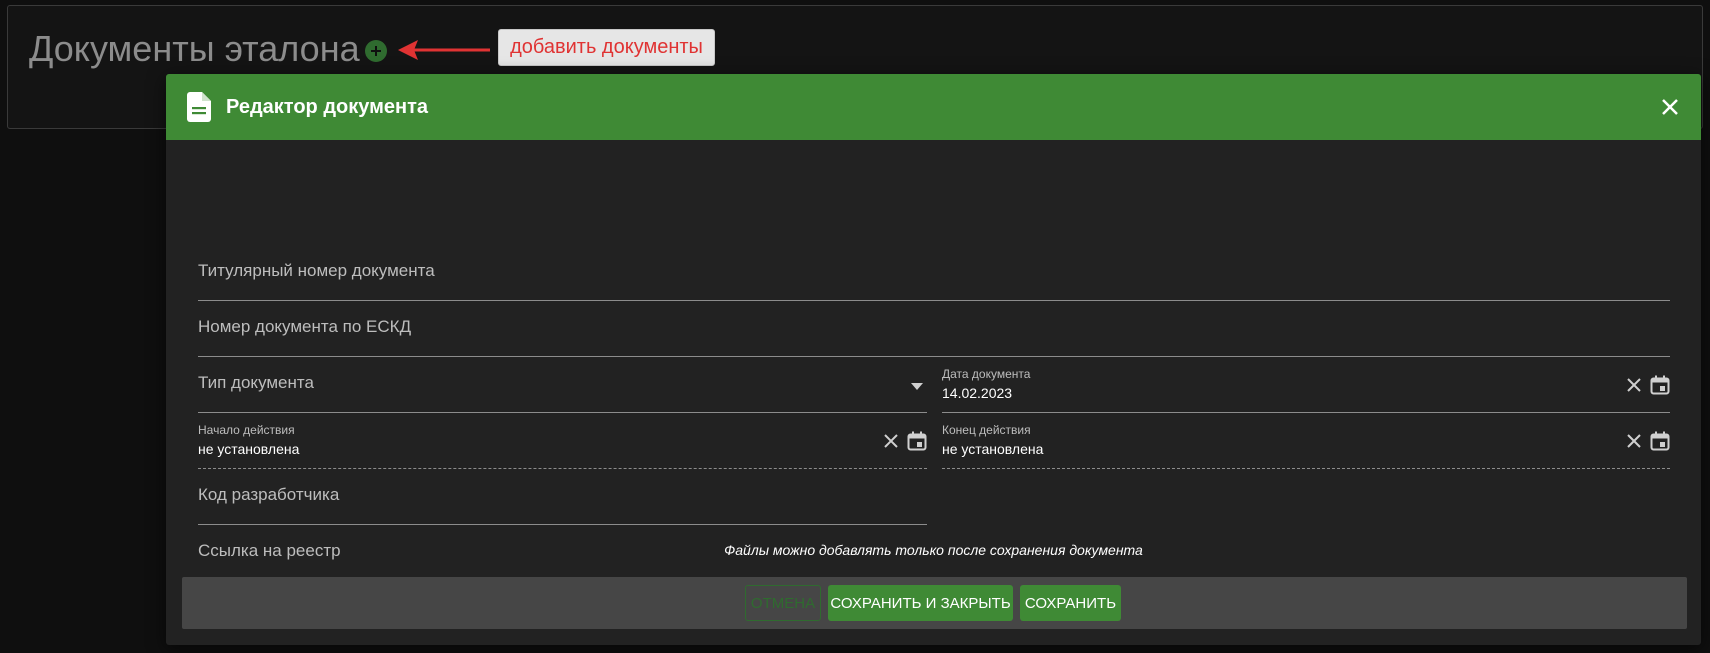  I want to click on add-document-button, so click(376, 51).